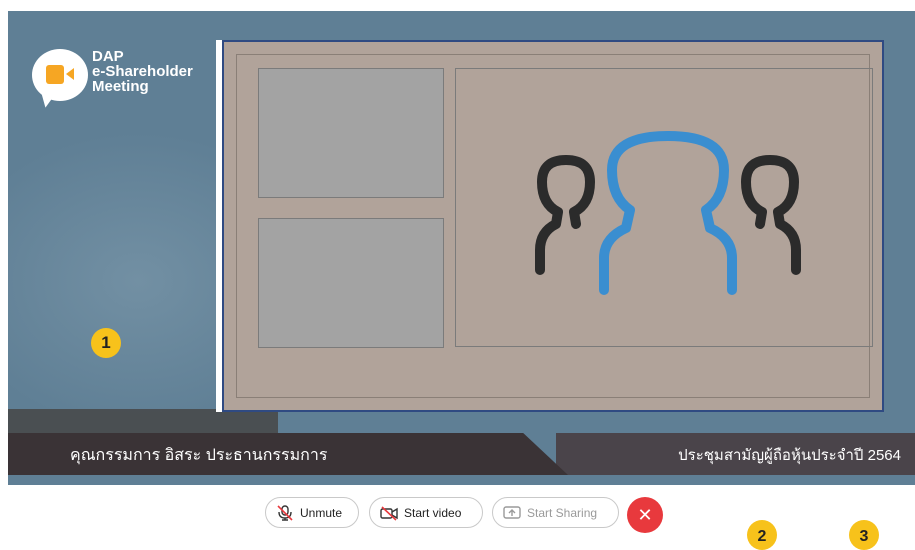 Image resolution: width=915 pixels, height=550 pixels. I want to click on mic-off-icon, so click(285, 512).